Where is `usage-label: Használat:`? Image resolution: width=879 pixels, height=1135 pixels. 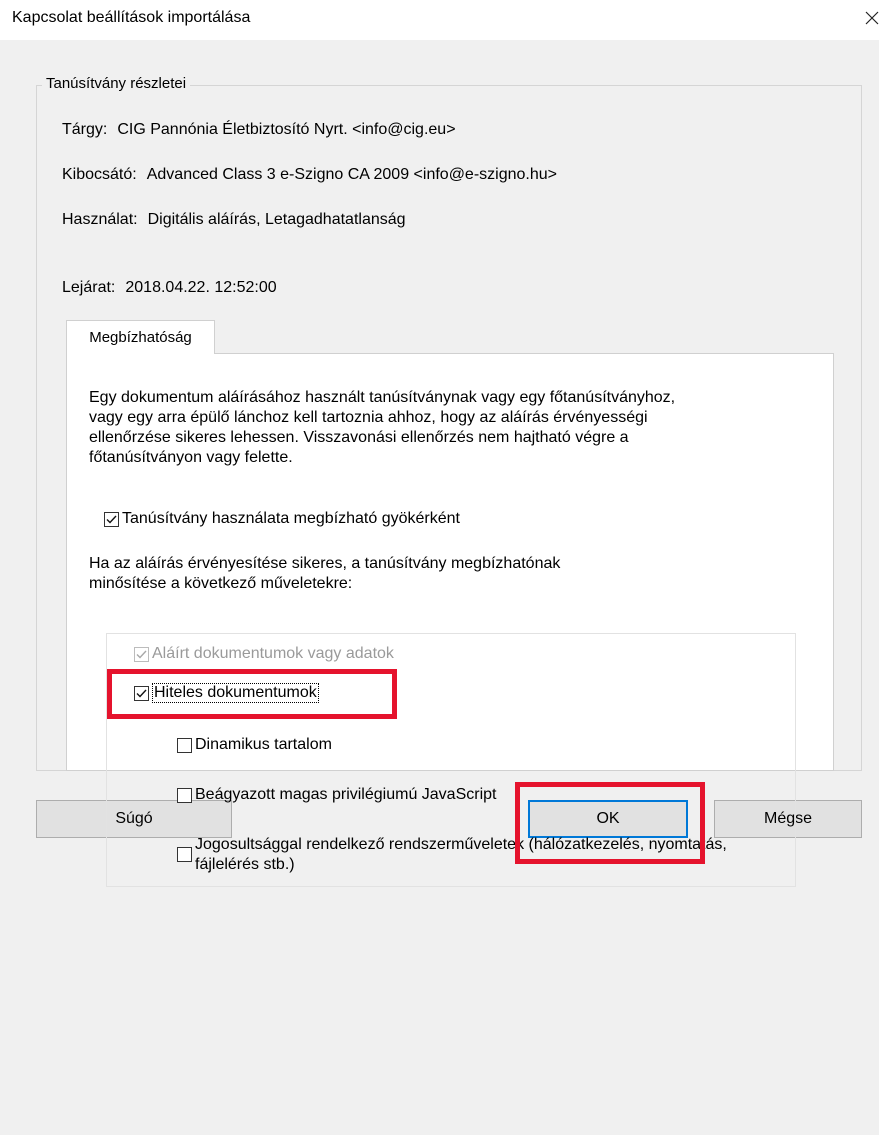
usage-label: Használat: is located at coordinates (100, 219).